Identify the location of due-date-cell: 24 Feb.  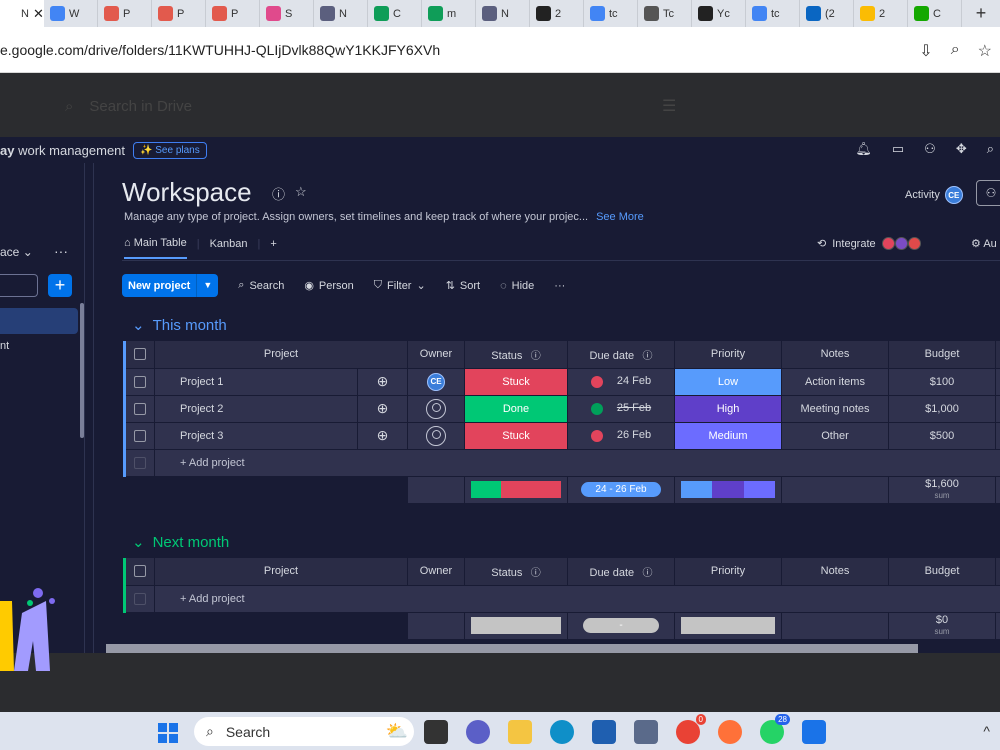
(621, 382).